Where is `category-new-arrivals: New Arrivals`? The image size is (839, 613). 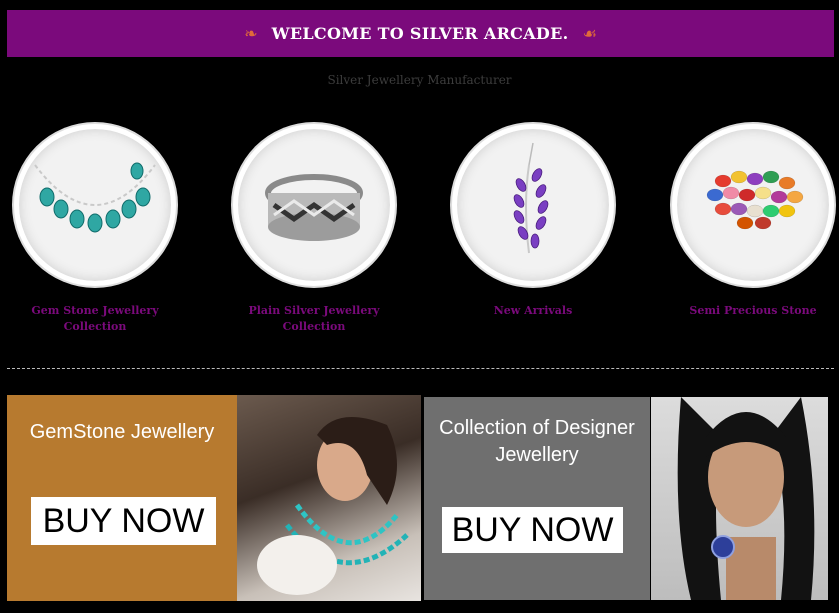 category-new-arrivals: New Arrivals is located at coordinates (533, 221).